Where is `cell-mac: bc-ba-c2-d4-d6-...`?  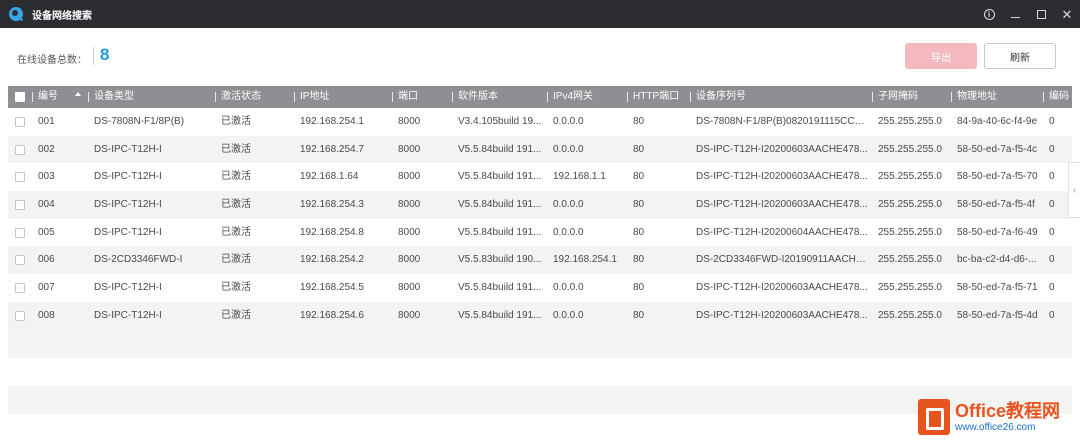
cell-mac: bc-ba-c2-d4-d6-... is located at coordinates (997, 260).